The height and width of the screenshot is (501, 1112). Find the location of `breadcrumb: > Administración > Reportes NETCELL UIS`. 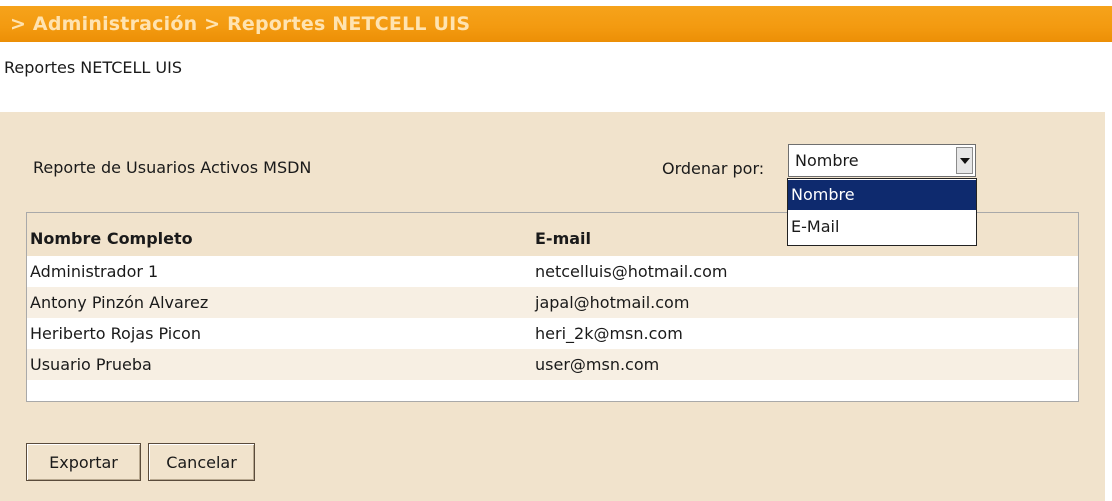

breadcrumb: > Administración > Reportes NETCELL UIS is located at coordinates (240, 24).